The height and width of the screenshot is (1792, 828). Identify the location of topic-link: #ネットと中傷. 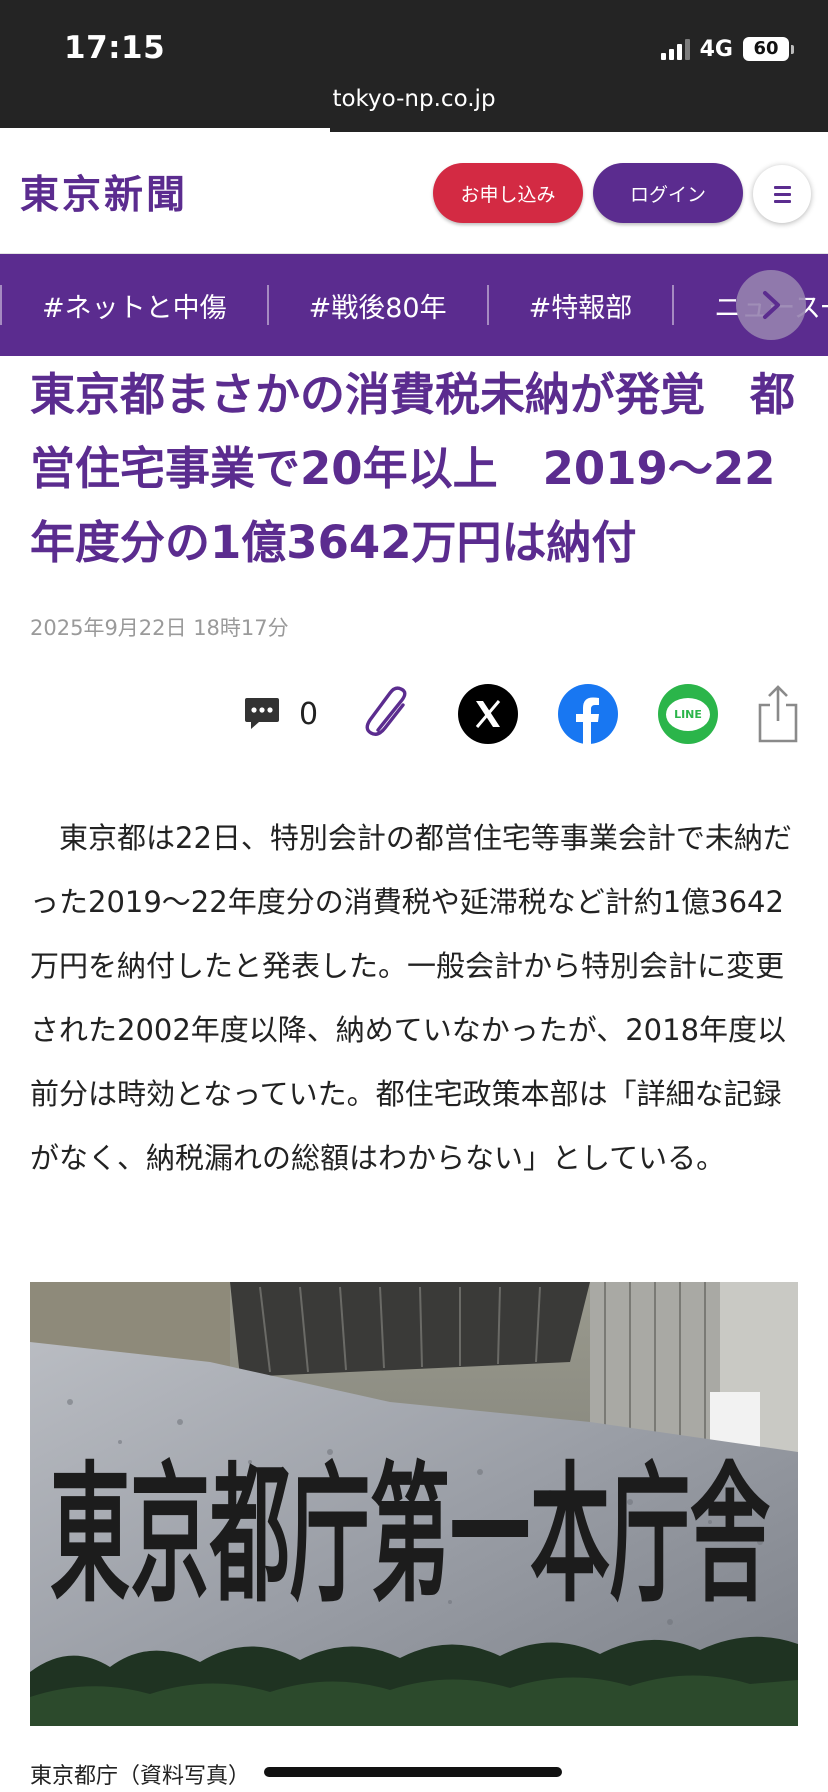
(134, 305).